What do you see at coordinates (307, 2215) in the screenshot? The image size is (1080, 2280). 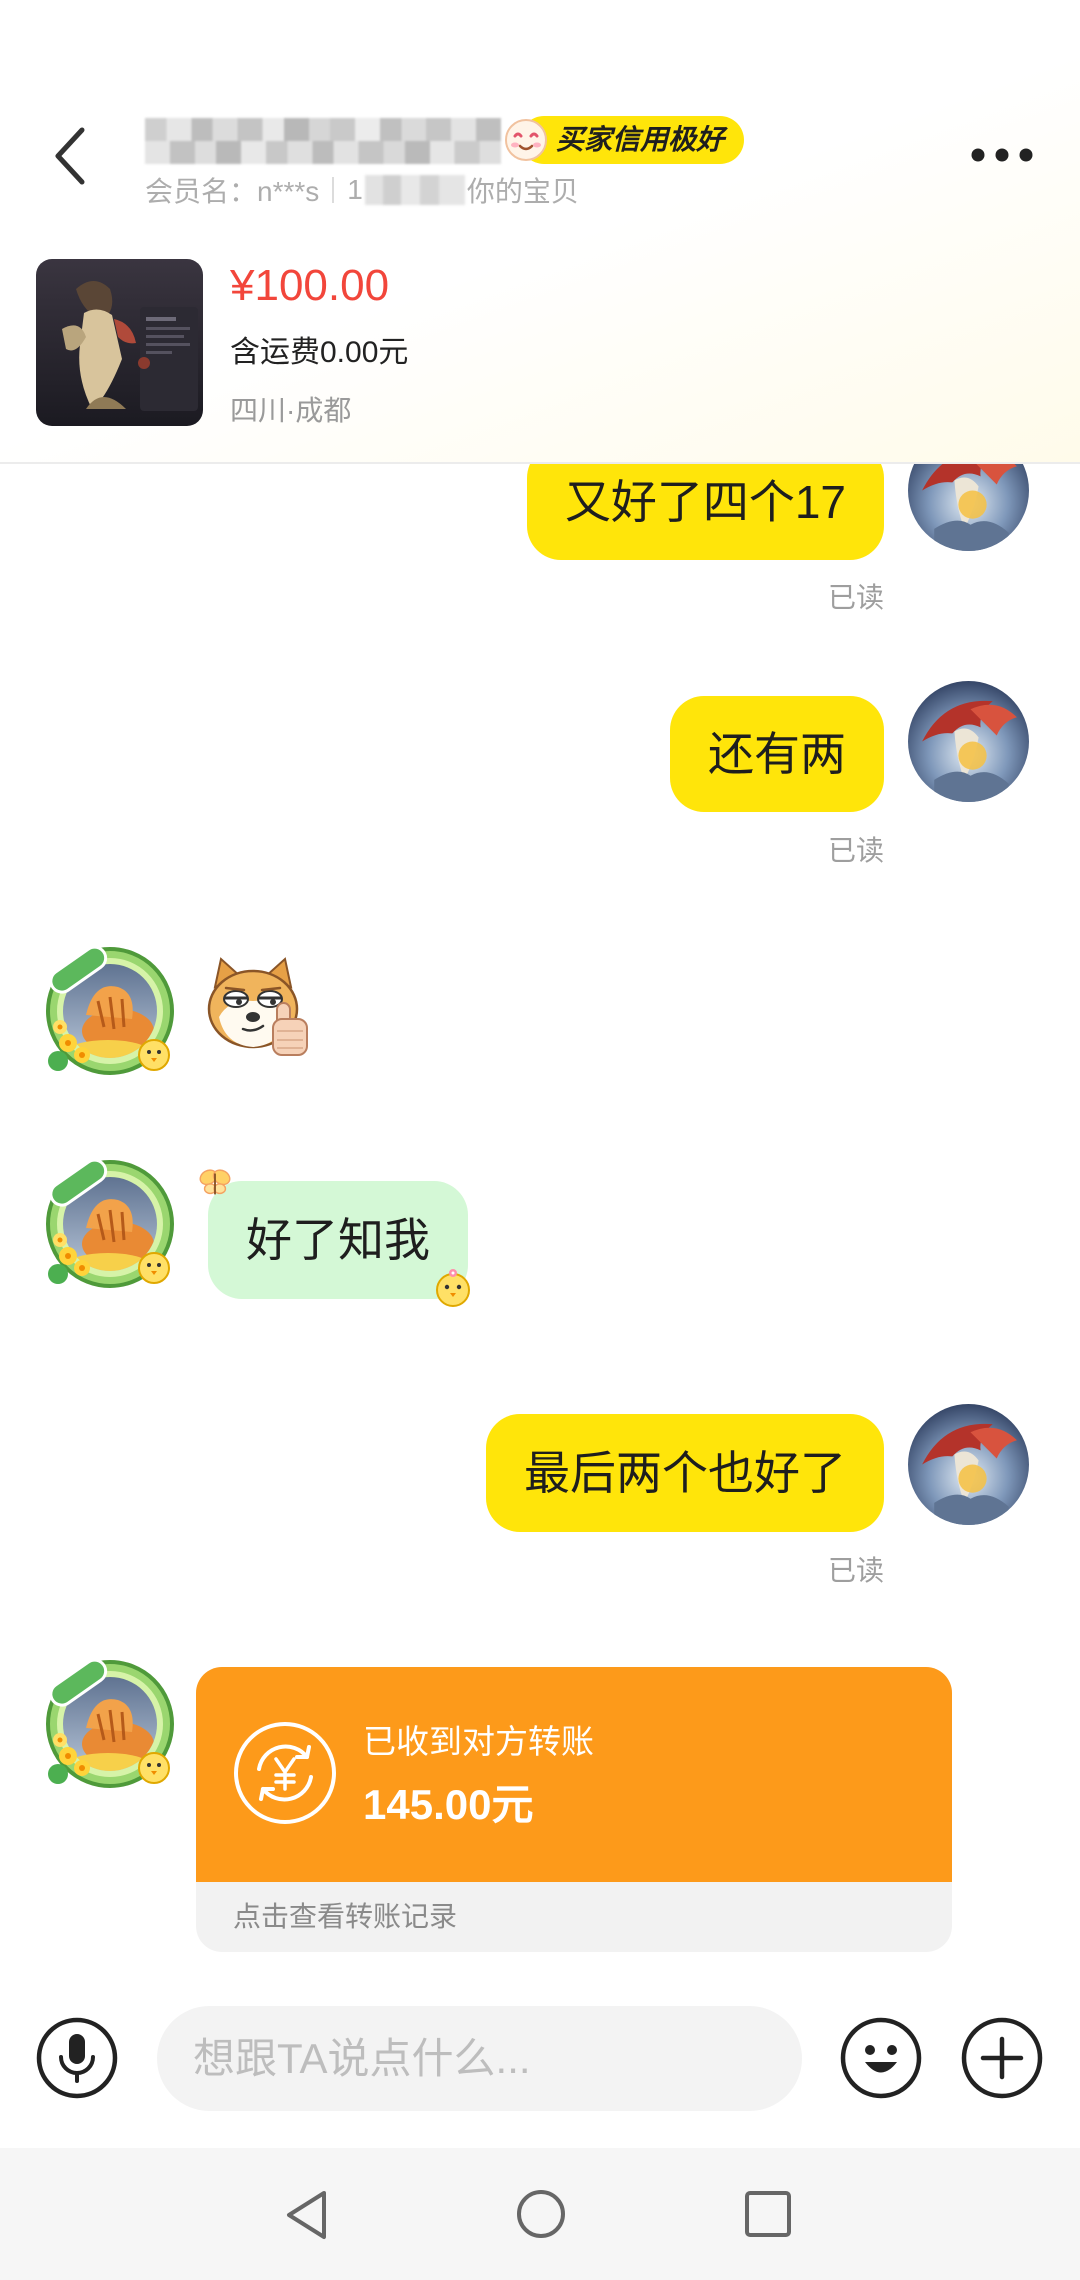 I see `triangle-back-icon` at bounding box center [307, 2215].